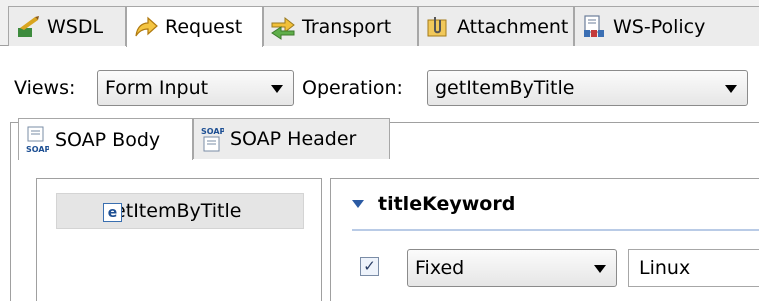 The image size is (759, 301). Describe the element at coordinates (358, 204) in the screenshot. I see `collapse-triangle-icon` at that location.